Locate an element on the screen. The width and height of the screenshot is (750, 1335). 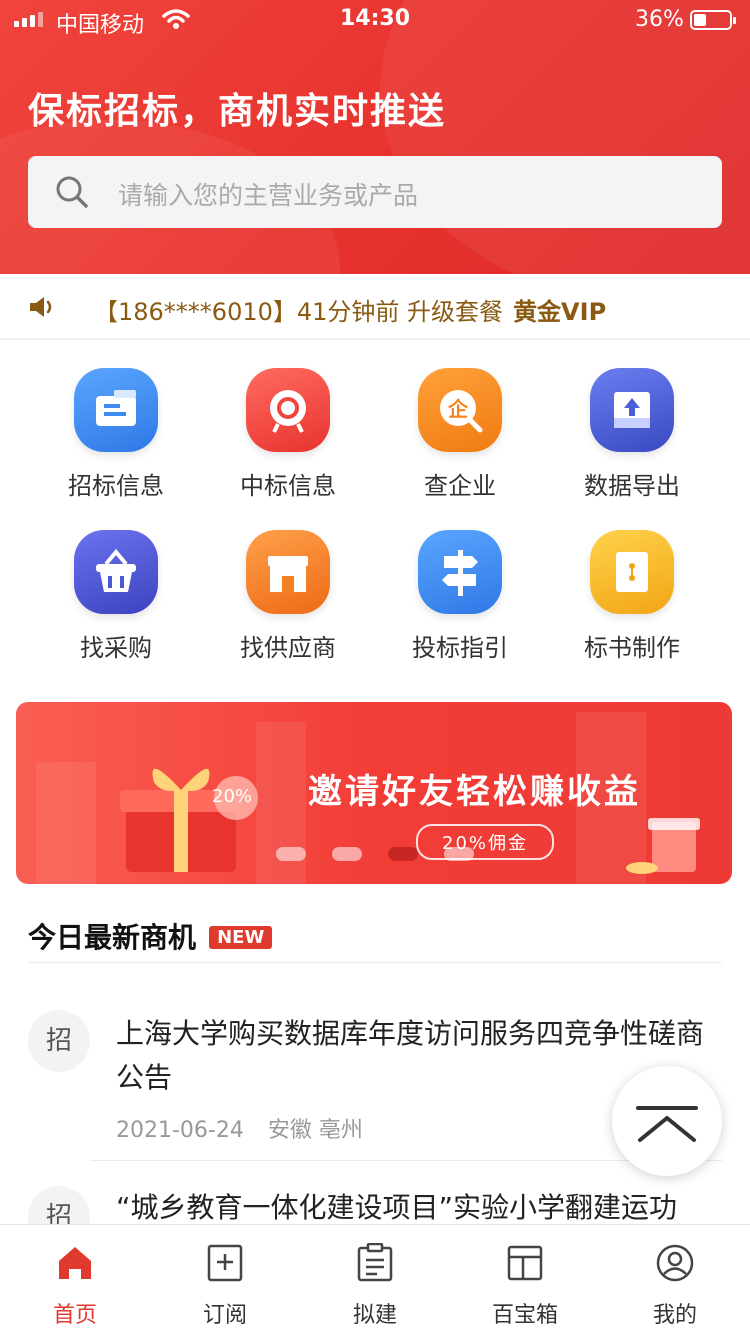
profile-icon is located at coordinates (675, 1263).